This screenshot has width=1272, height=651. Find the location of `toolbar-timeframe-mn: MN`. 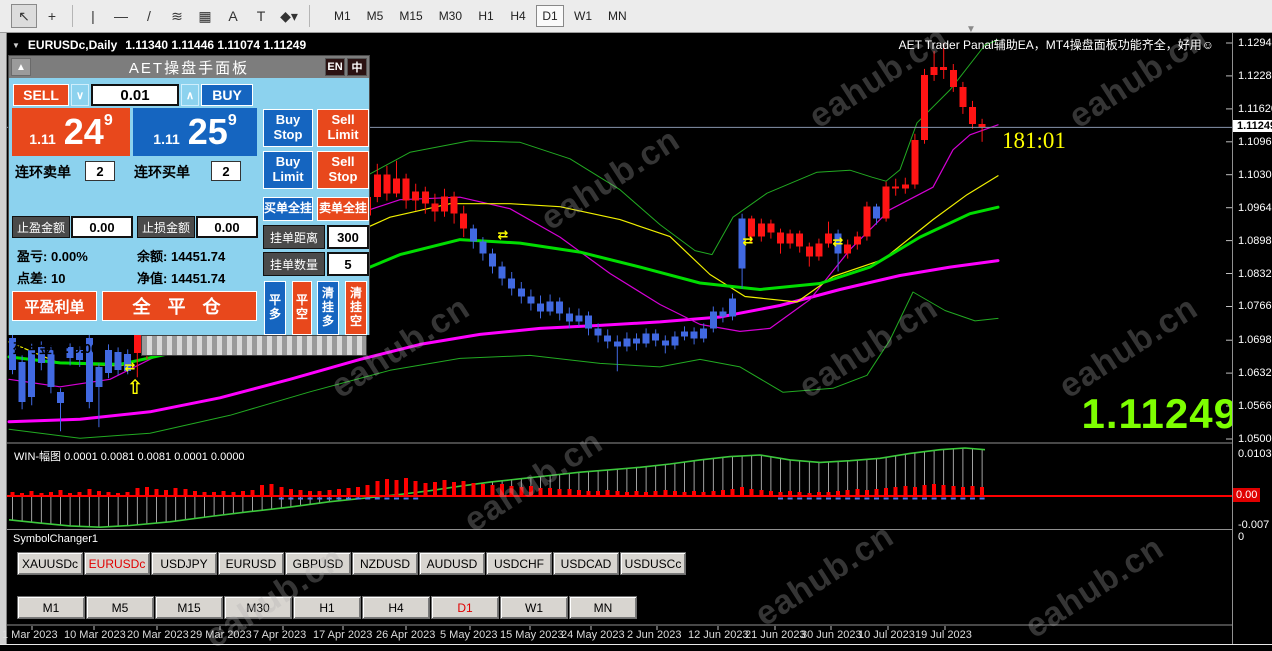

toolbar-timeframe-mn: MN is located at coordinates (617, 16).